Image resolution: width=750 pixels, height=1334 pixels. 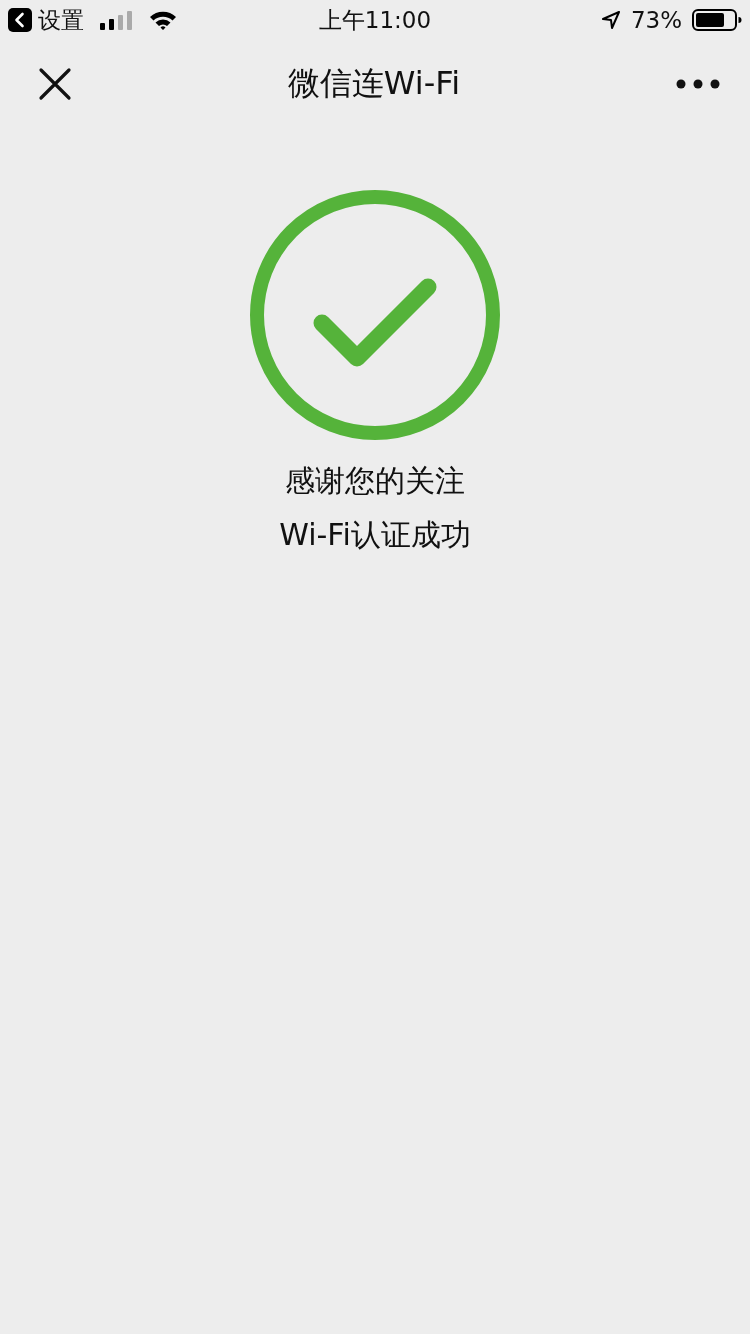 What do you see at coordinates (375, 315) in the screenshot?
I see `success-check-icon` at bounding box center [375, 315].